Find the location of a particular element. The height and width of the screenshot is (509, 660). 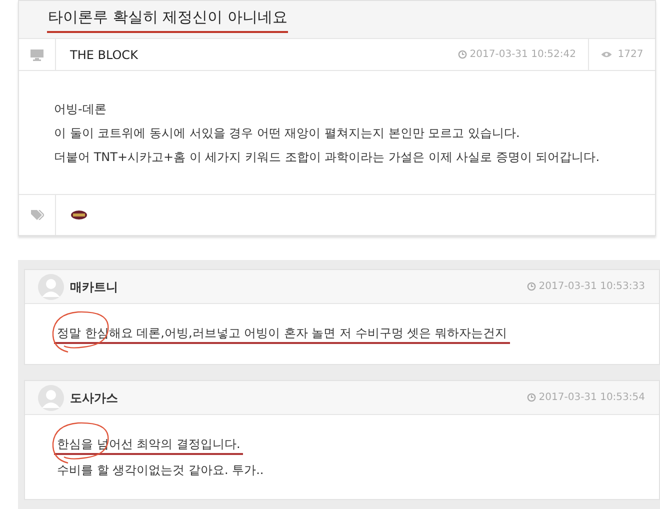

post-title: 타이론루 확실히 제정신이 아니네요 is located at coordinates (167, 19).